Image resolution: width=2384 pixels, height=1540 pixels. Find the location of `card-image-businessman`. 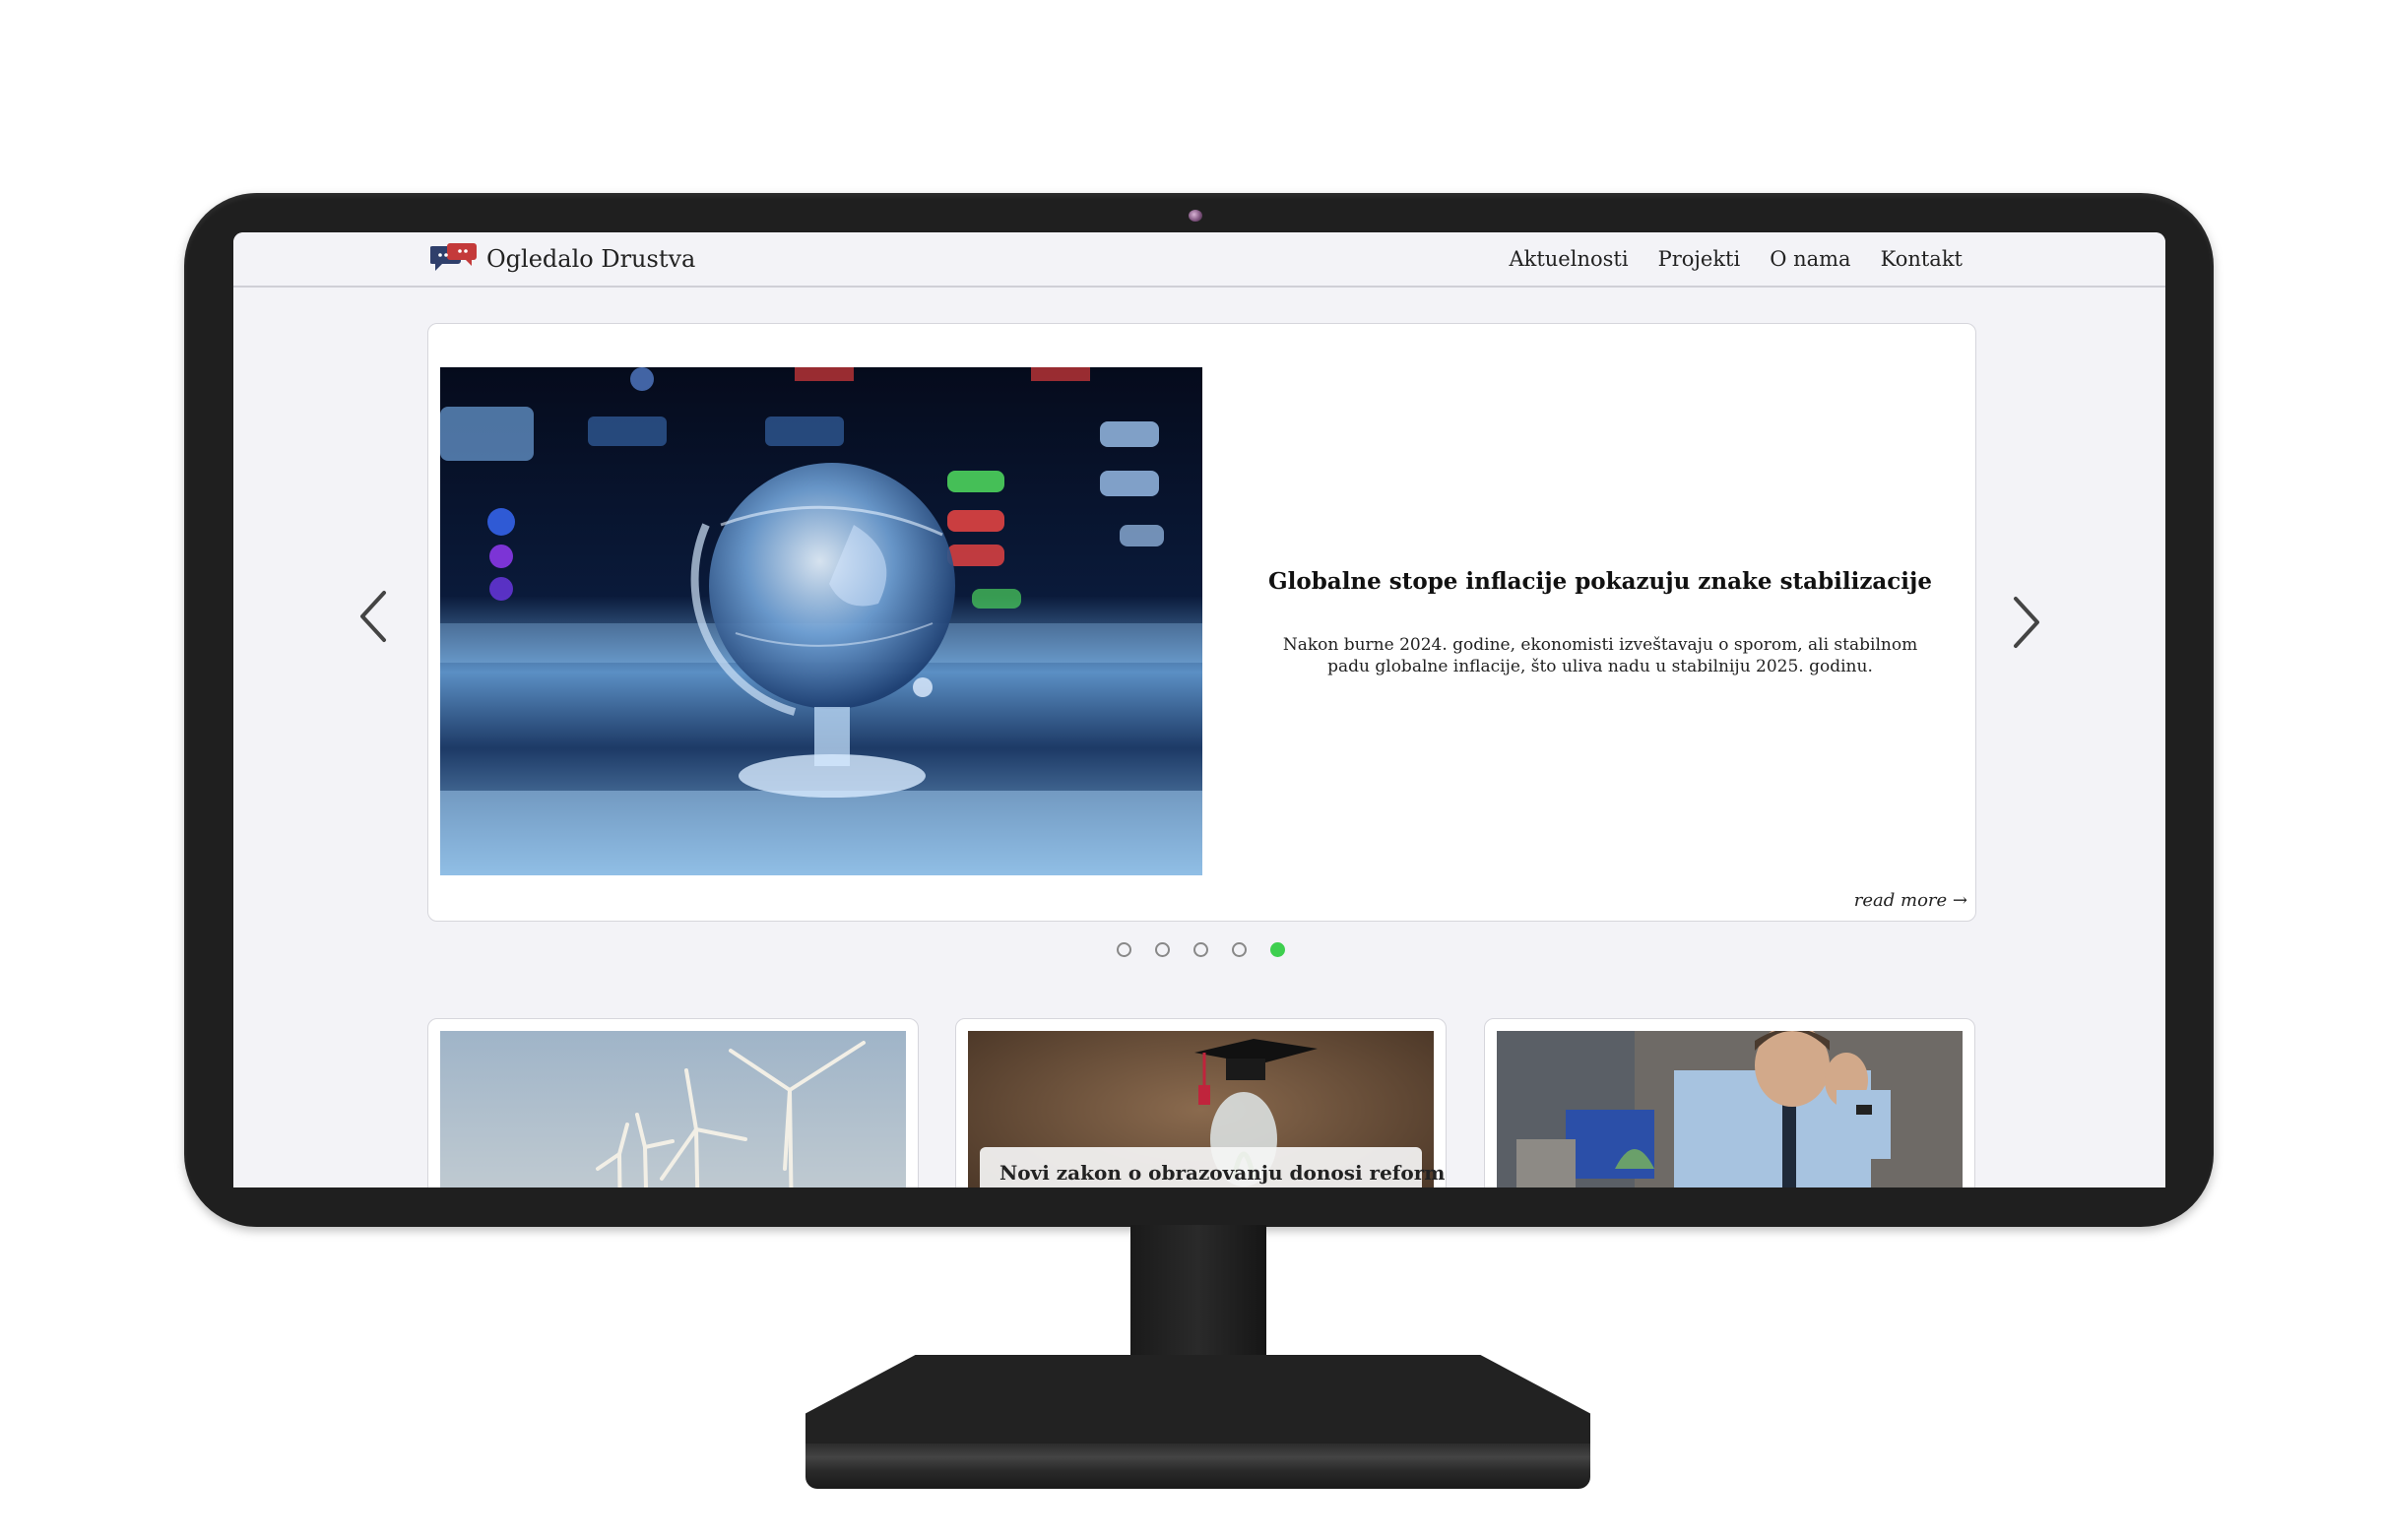

card-image-businessman is located at coordinates (1730, 1109).